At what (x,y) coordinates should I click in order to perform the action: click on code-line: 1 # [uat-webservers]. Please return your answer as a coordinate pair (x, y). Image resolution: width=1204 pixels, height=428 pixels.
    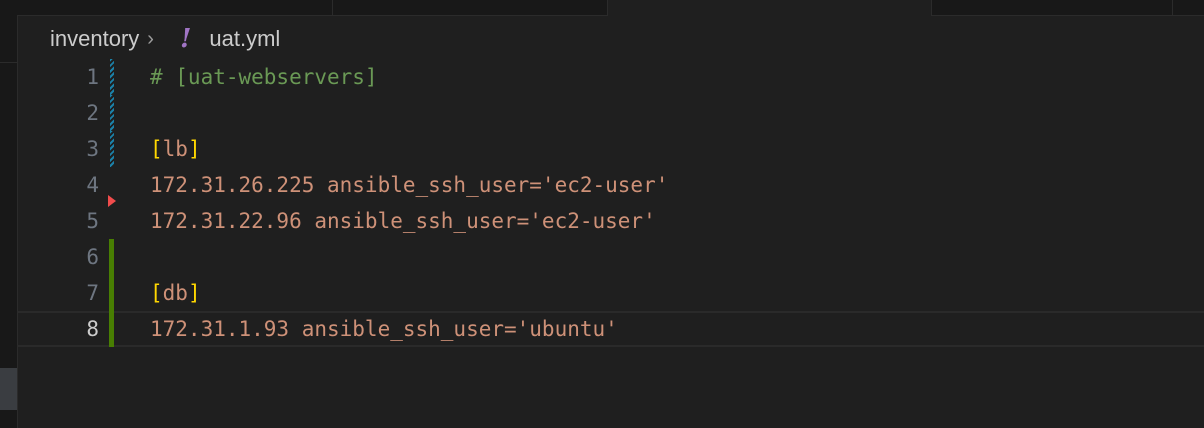
    Looking at the image, I should click on (610, 77).